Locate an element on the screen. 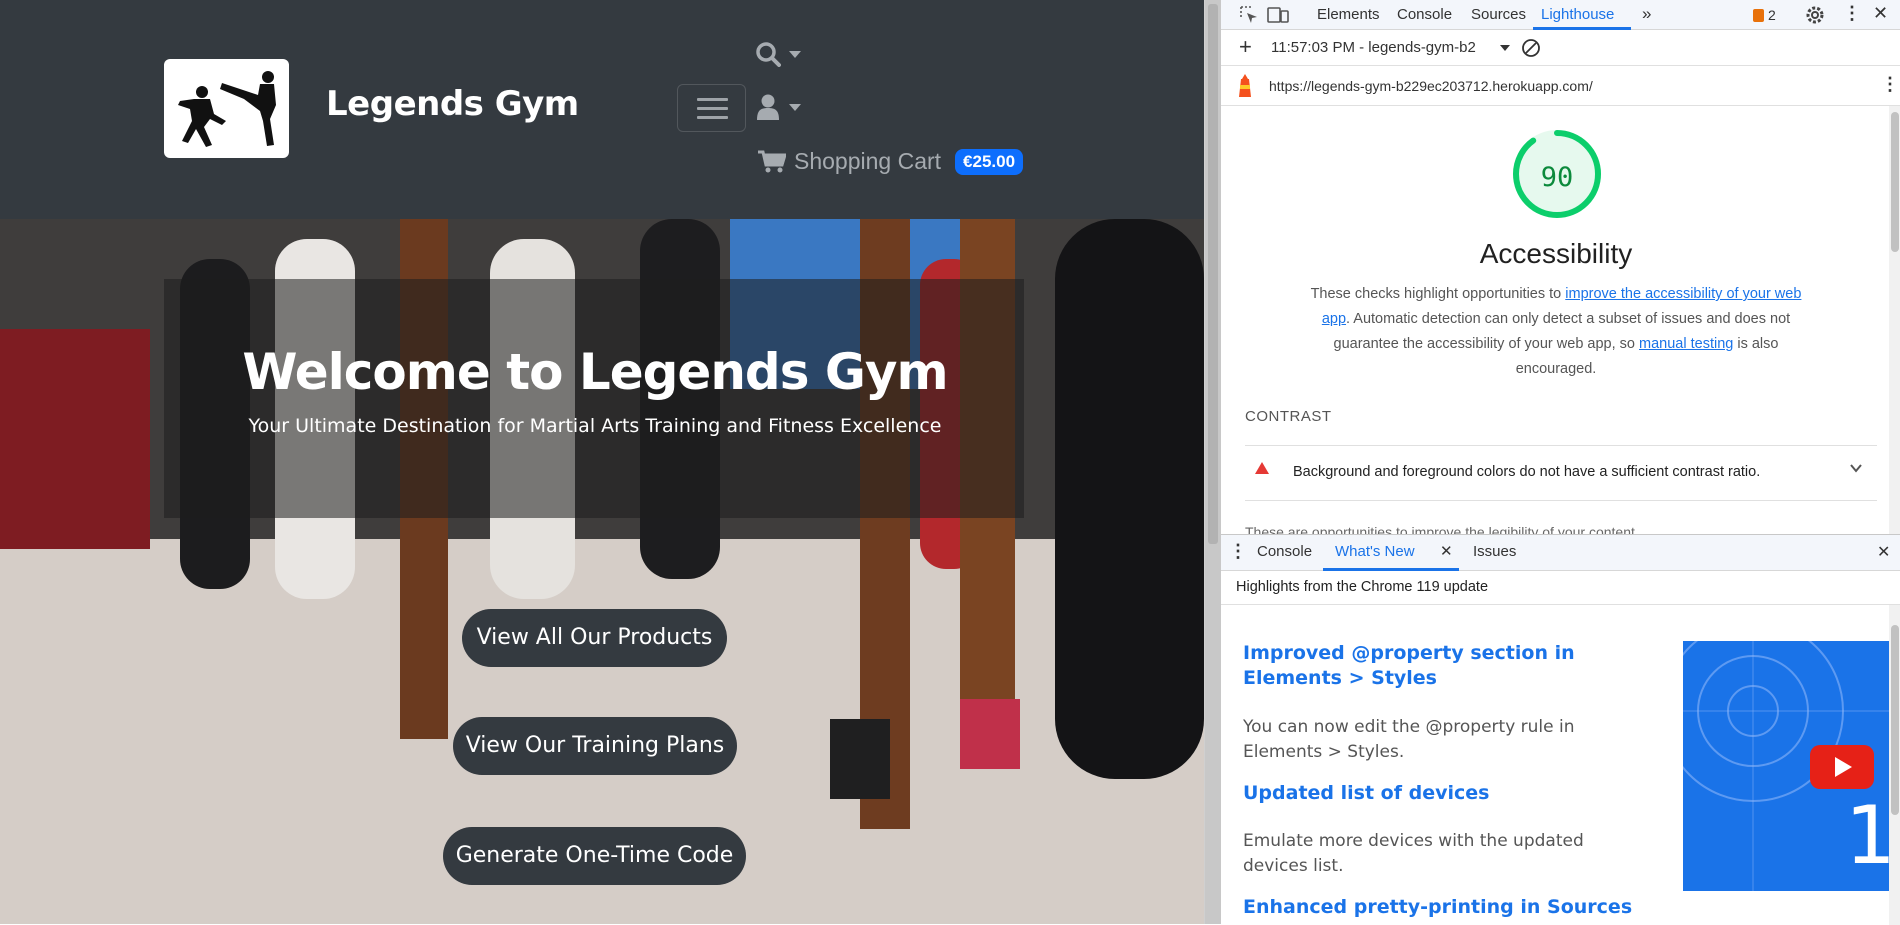 This screenshot has height=925, width=1900. accessibility-score: 90 is located at coordinates (1557, 177).